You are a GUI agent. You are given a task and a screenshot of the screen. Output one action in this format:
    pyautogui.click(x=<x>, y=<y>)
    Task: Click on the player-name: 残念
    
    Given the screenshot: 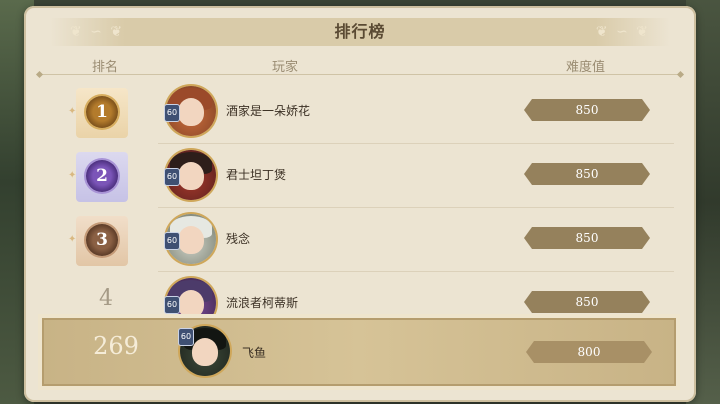 What is the action you would take?
    pyautogui.click(x=238, y=239)
    